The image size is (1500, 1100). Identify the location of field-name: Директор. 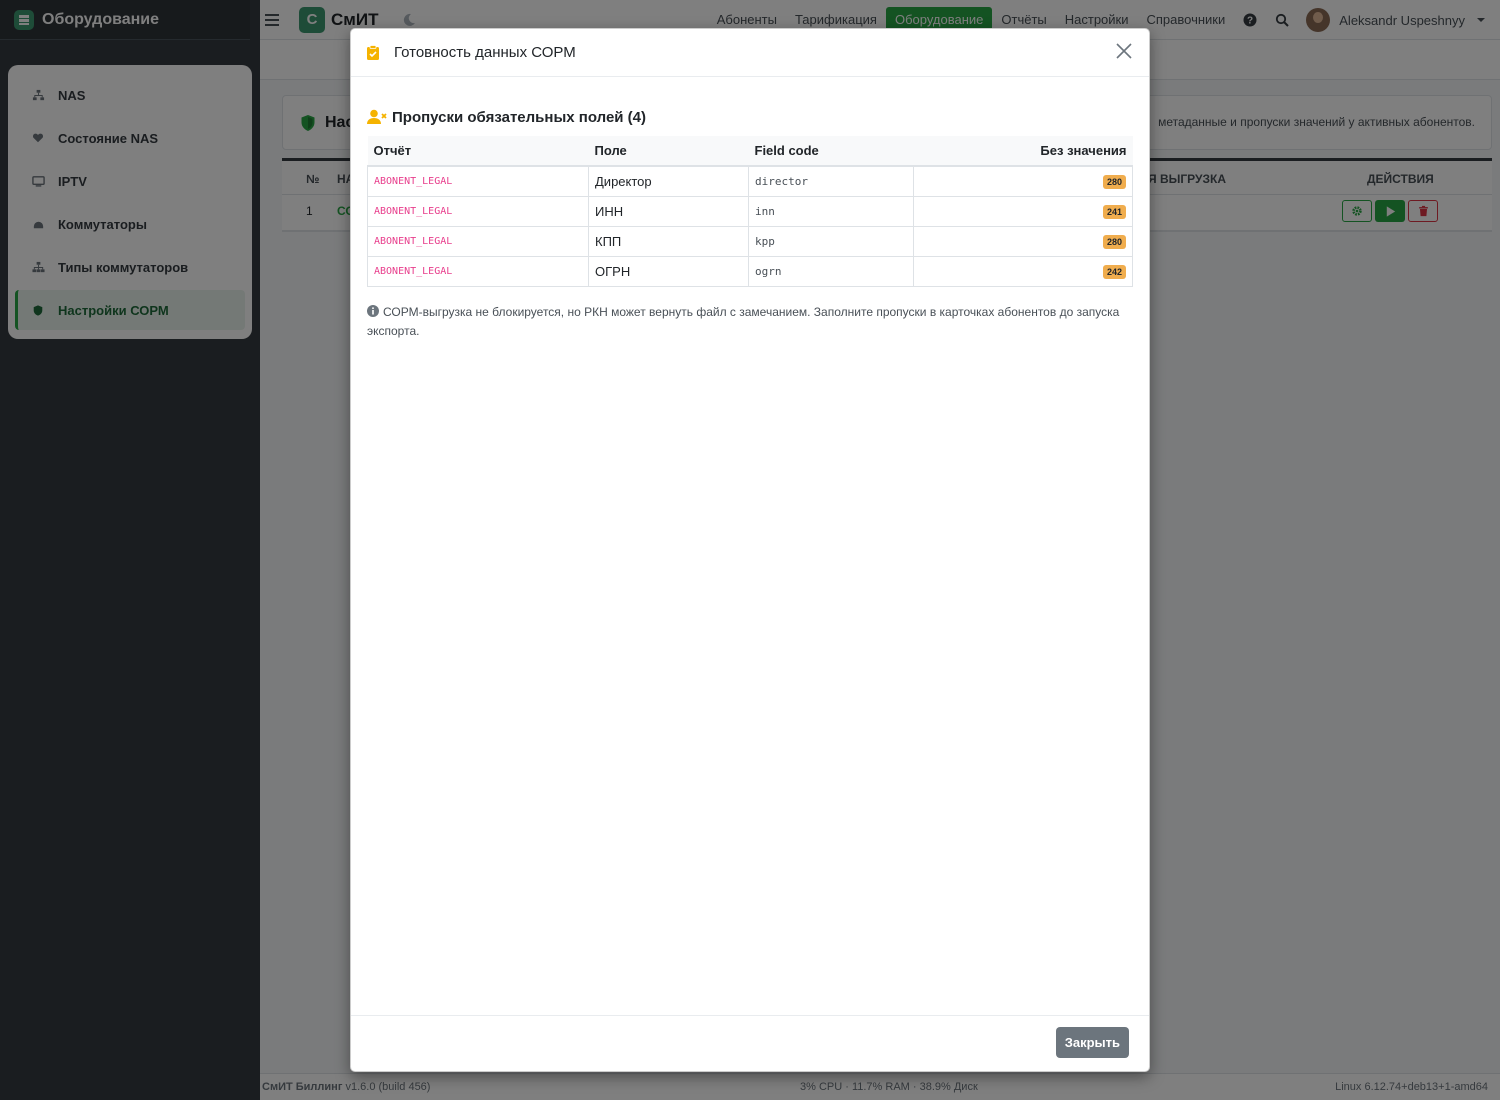
(668, 181).